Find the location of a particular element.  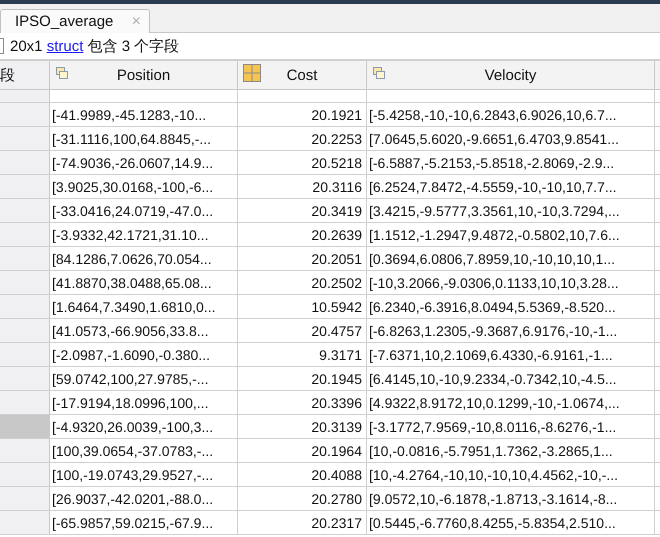

table-cell: 20.1921 is located at coordinates (302, 114).